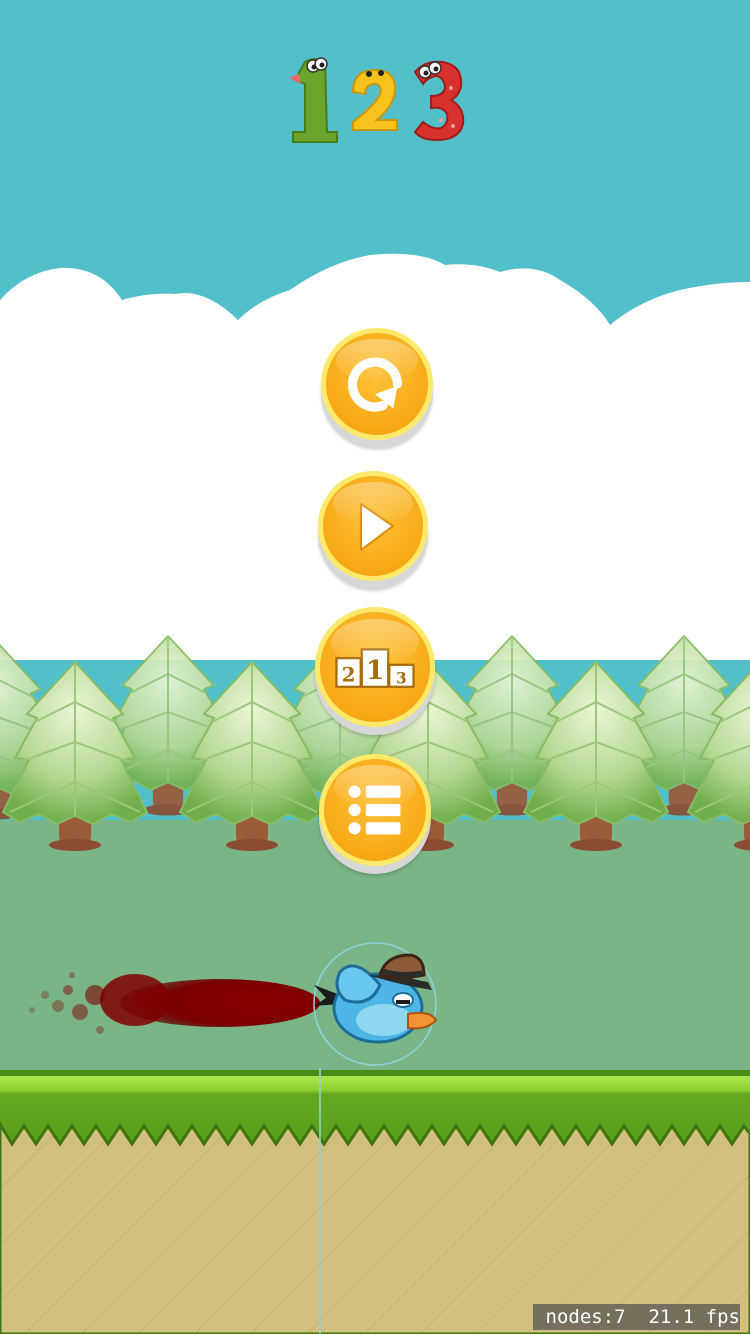 This screenshot has width=750, height=1334. I want to click on node-count-label: nodes:7, so click(585, 1317).